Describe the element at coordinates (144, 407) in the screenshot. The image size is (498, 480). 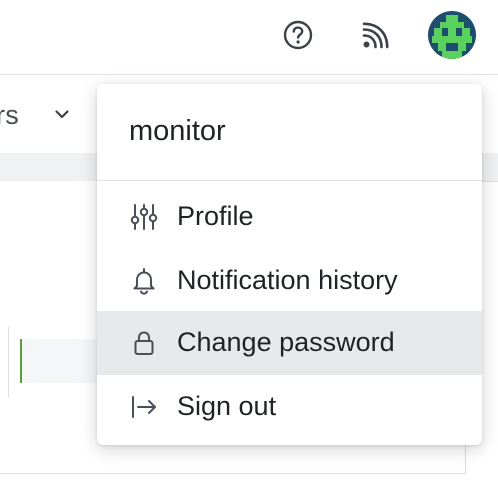
I see `sign-out-icon` at that location.